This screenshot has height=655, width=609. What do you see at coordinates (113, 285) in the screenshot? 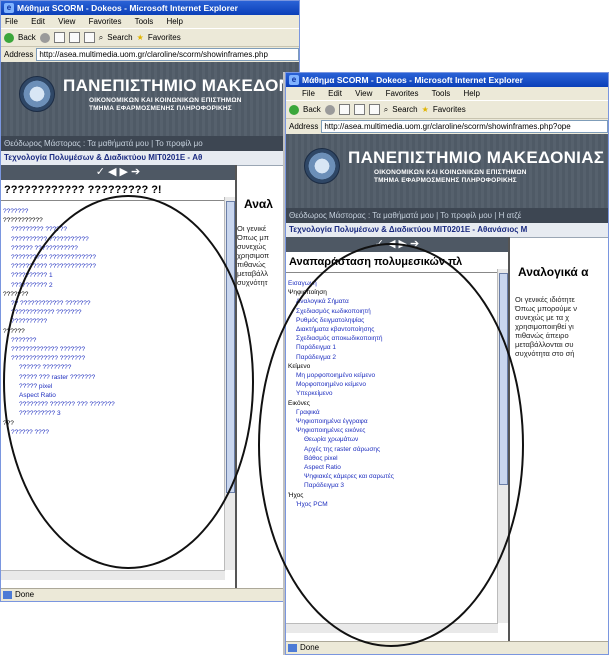
I see `toc-link: ?????????? 2` at bounding box center [113, 285].